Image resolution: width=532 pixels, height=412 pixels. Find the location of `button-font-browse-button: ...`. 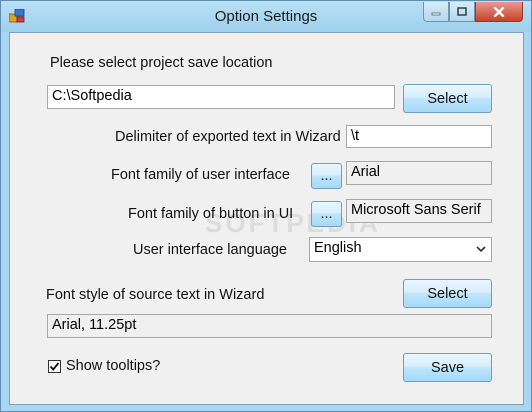

button-font-browse-button: ... is located at coordinates (326, 214).